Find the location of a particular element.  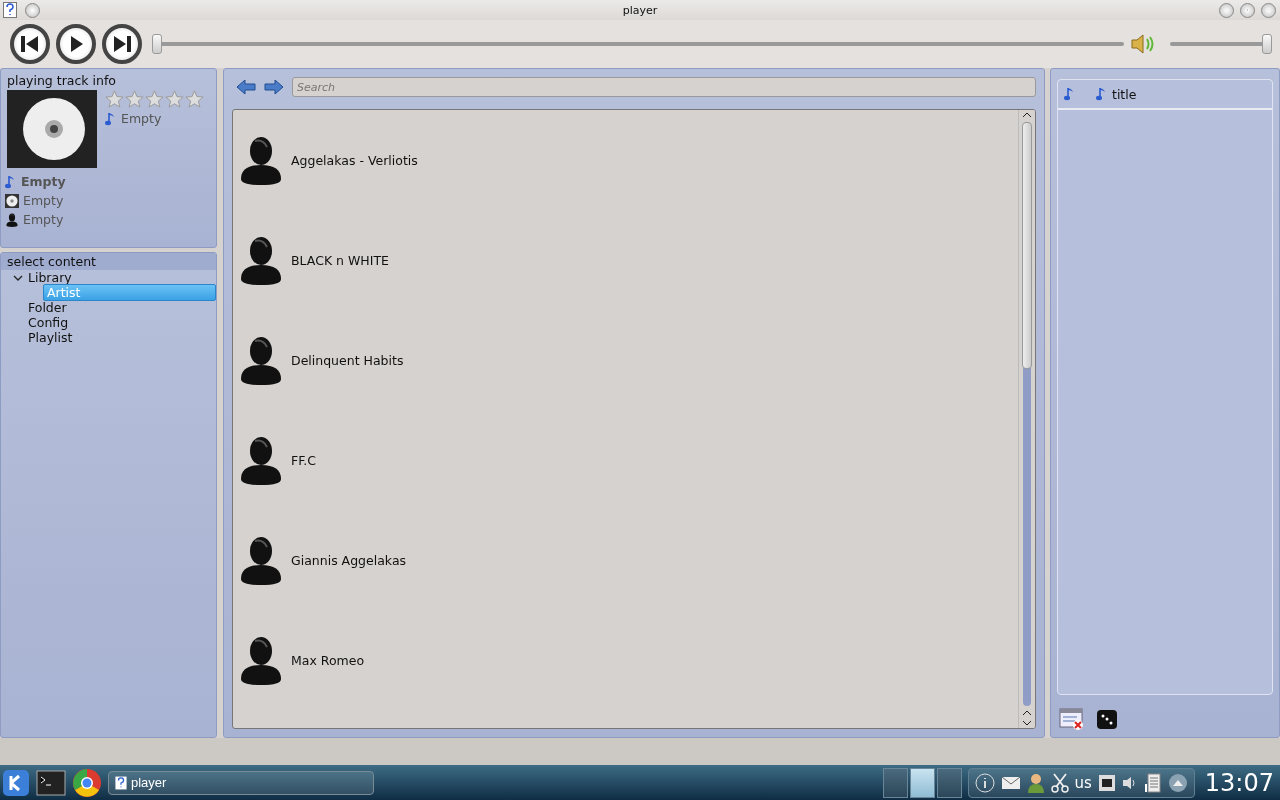

person-silhouette-icon is located at coordinates (12, 219).